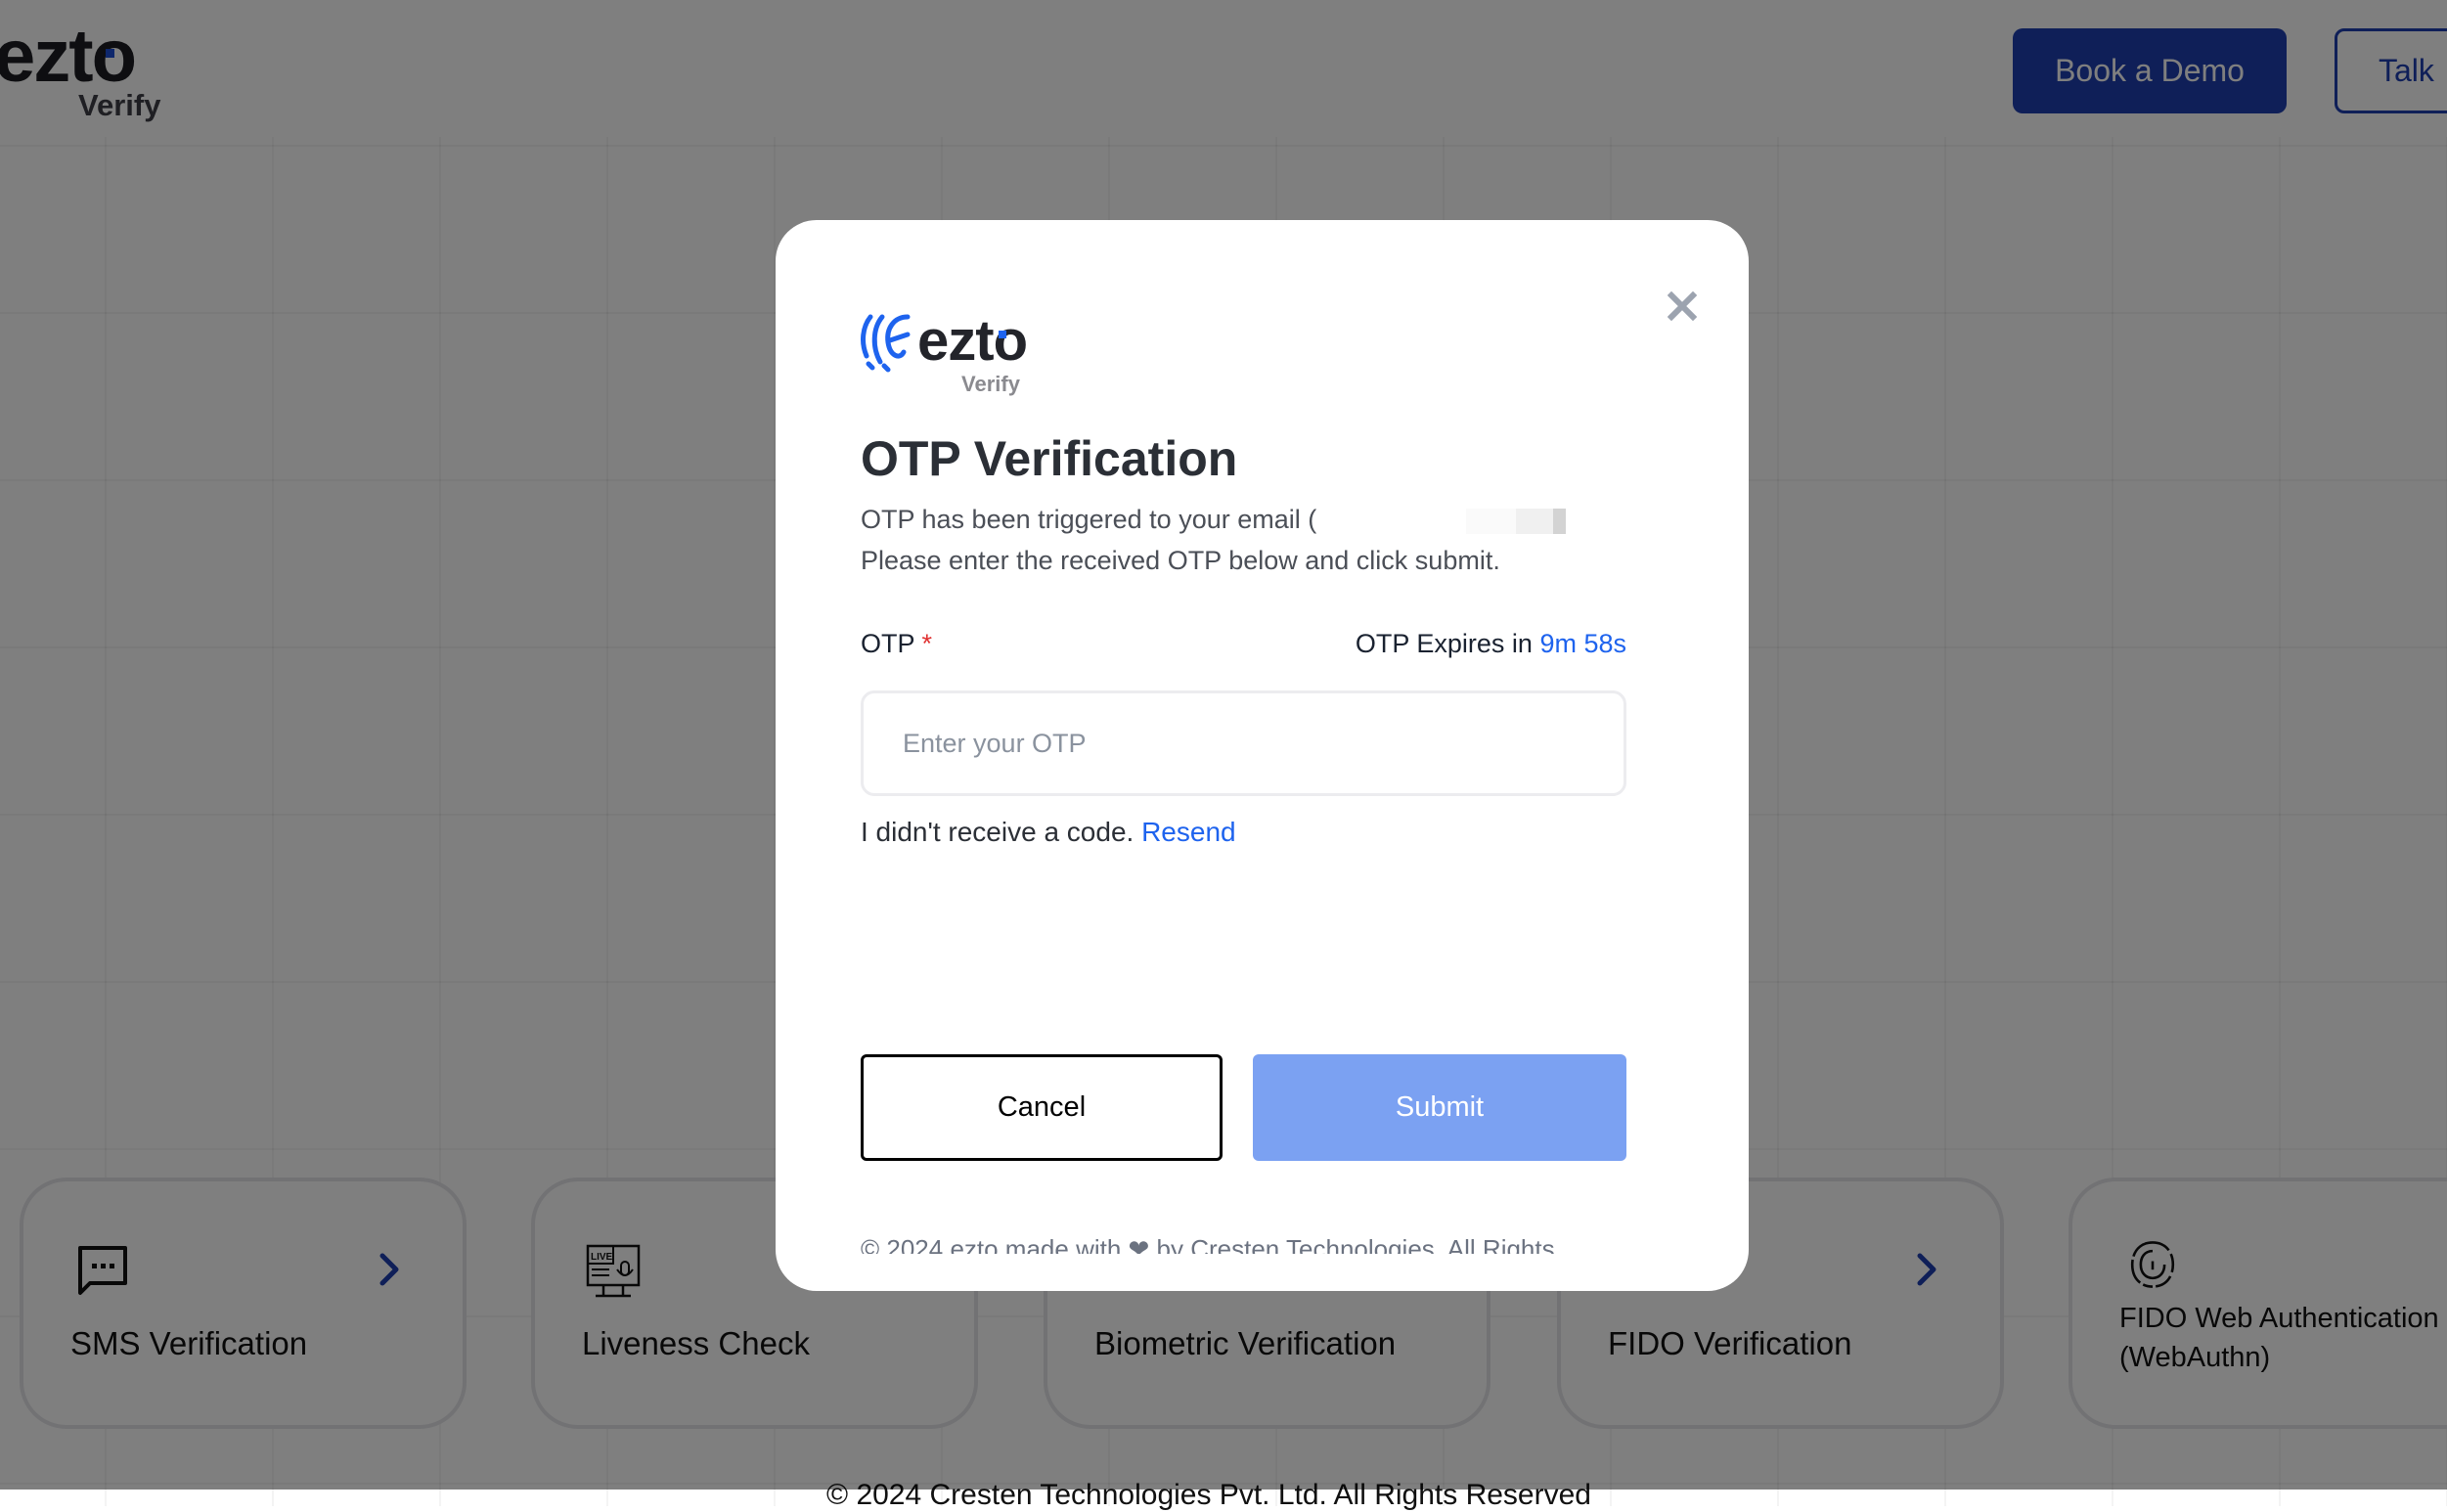 This screenshot has width=2447, height=1512. I want to click on otp-expiry-countdown: OTP Expires in 9m 58s, so click(1490, 644).